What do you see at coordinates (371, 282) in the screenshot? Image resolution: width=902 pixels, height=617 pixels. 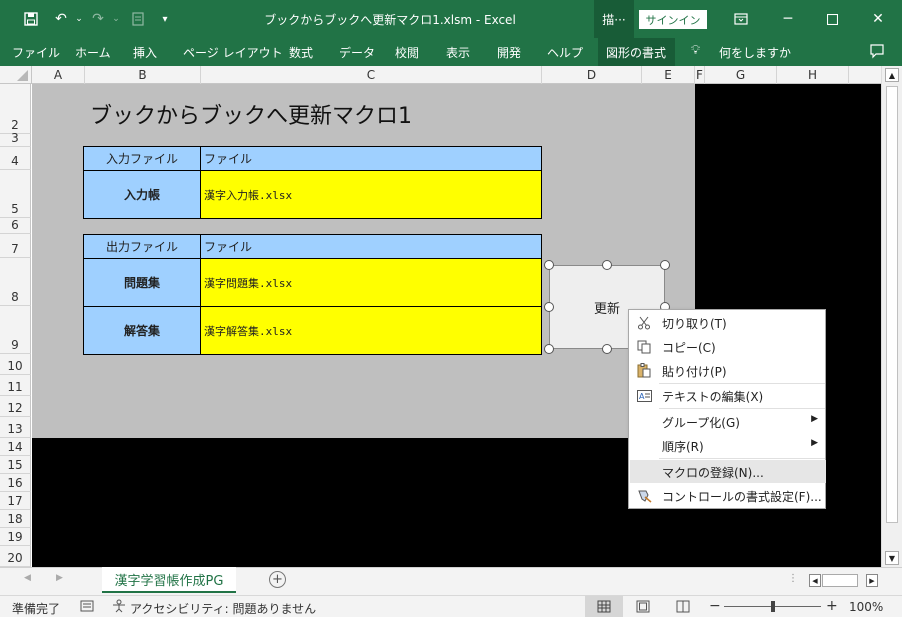 I see `output-question-value: 漢字問題集.xlsx` at bounding box center [371, 282].